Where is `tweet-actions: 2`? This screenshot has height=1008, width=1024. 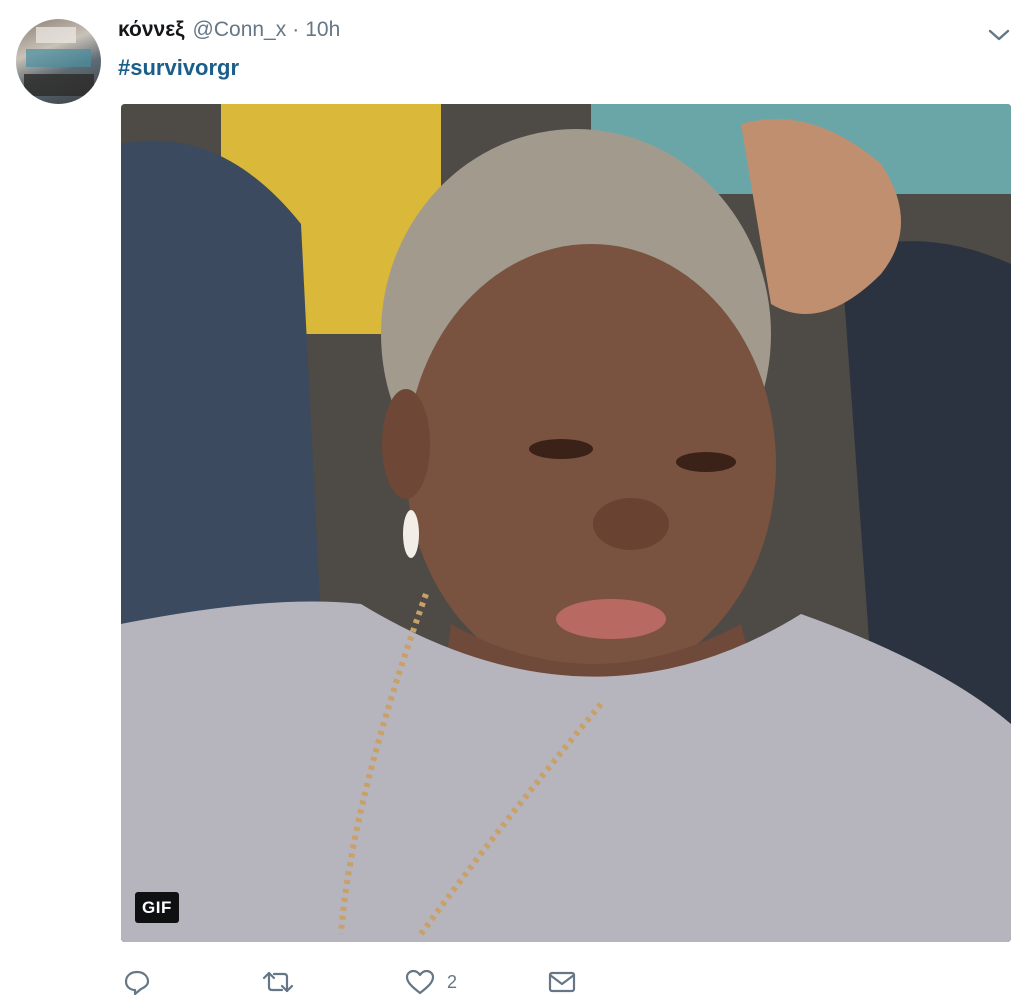 tweet-actions: 2 is located at coordinates (371, 982).